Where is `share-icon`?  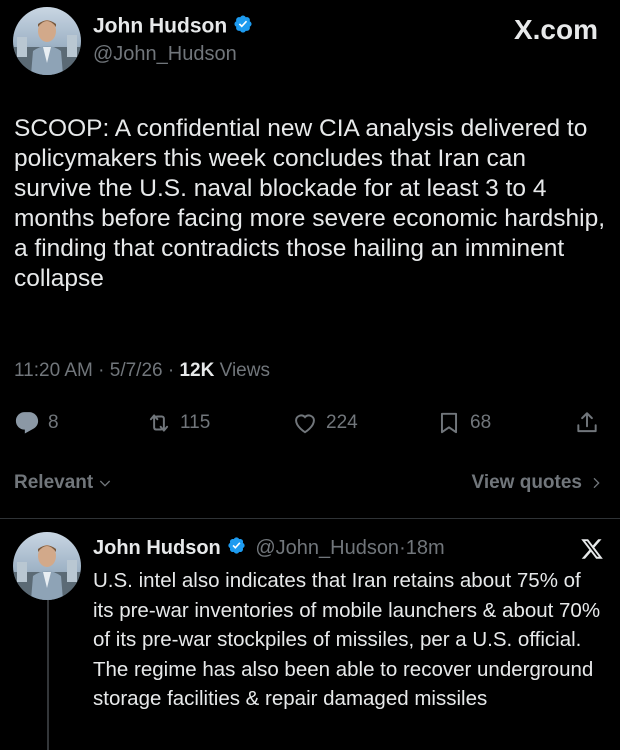 share-icon is located at coordinates (587, 422).